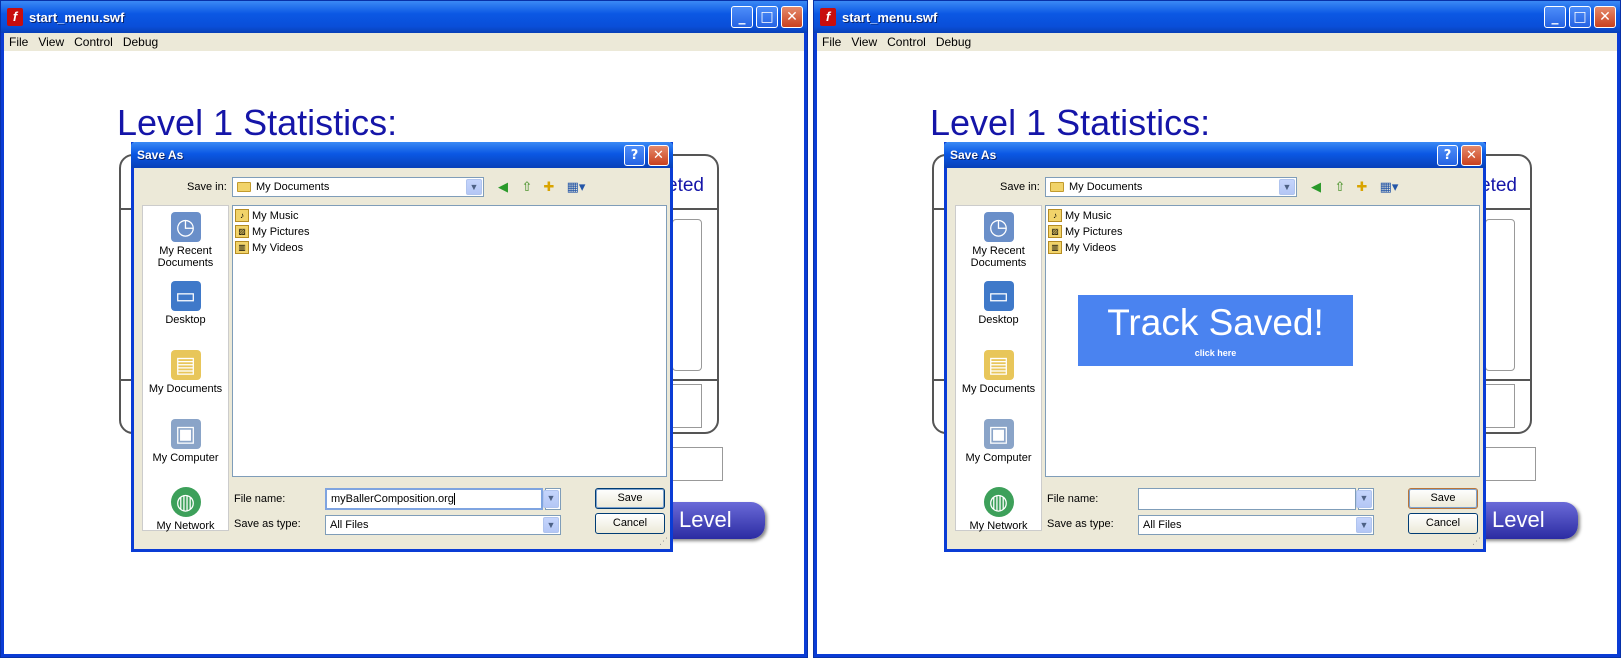 The width and height of the screenshot is (1624, 658). I want to click on desktop-icon: ▭, so click(998, 296).